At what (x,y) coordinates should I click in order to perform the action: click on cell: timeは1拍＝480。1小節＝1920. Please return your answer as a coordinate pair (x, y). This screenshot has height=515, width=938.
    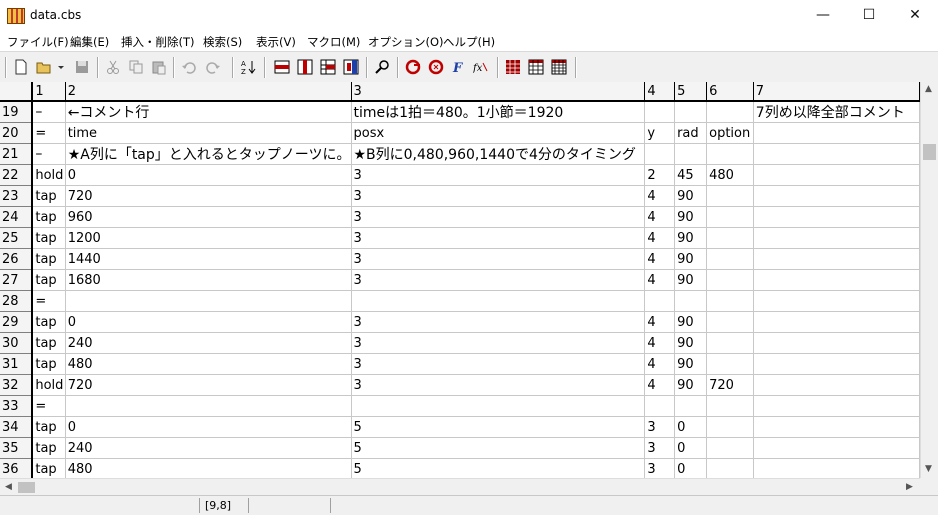
    Looking at the image, I should click on (498, 112).